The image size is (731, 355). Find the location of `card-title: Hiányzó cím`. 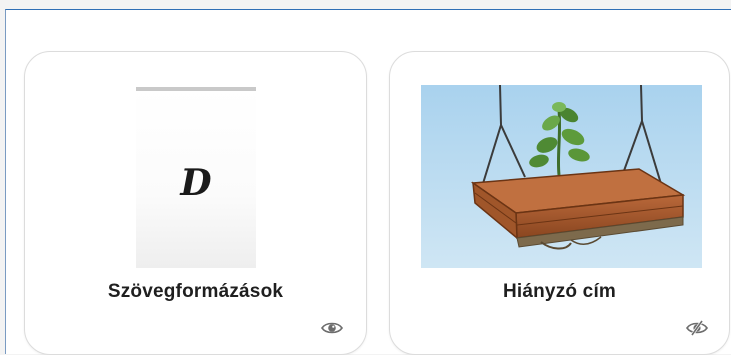

card-title: Hiányzó cím is located at coordinates (559, 292).